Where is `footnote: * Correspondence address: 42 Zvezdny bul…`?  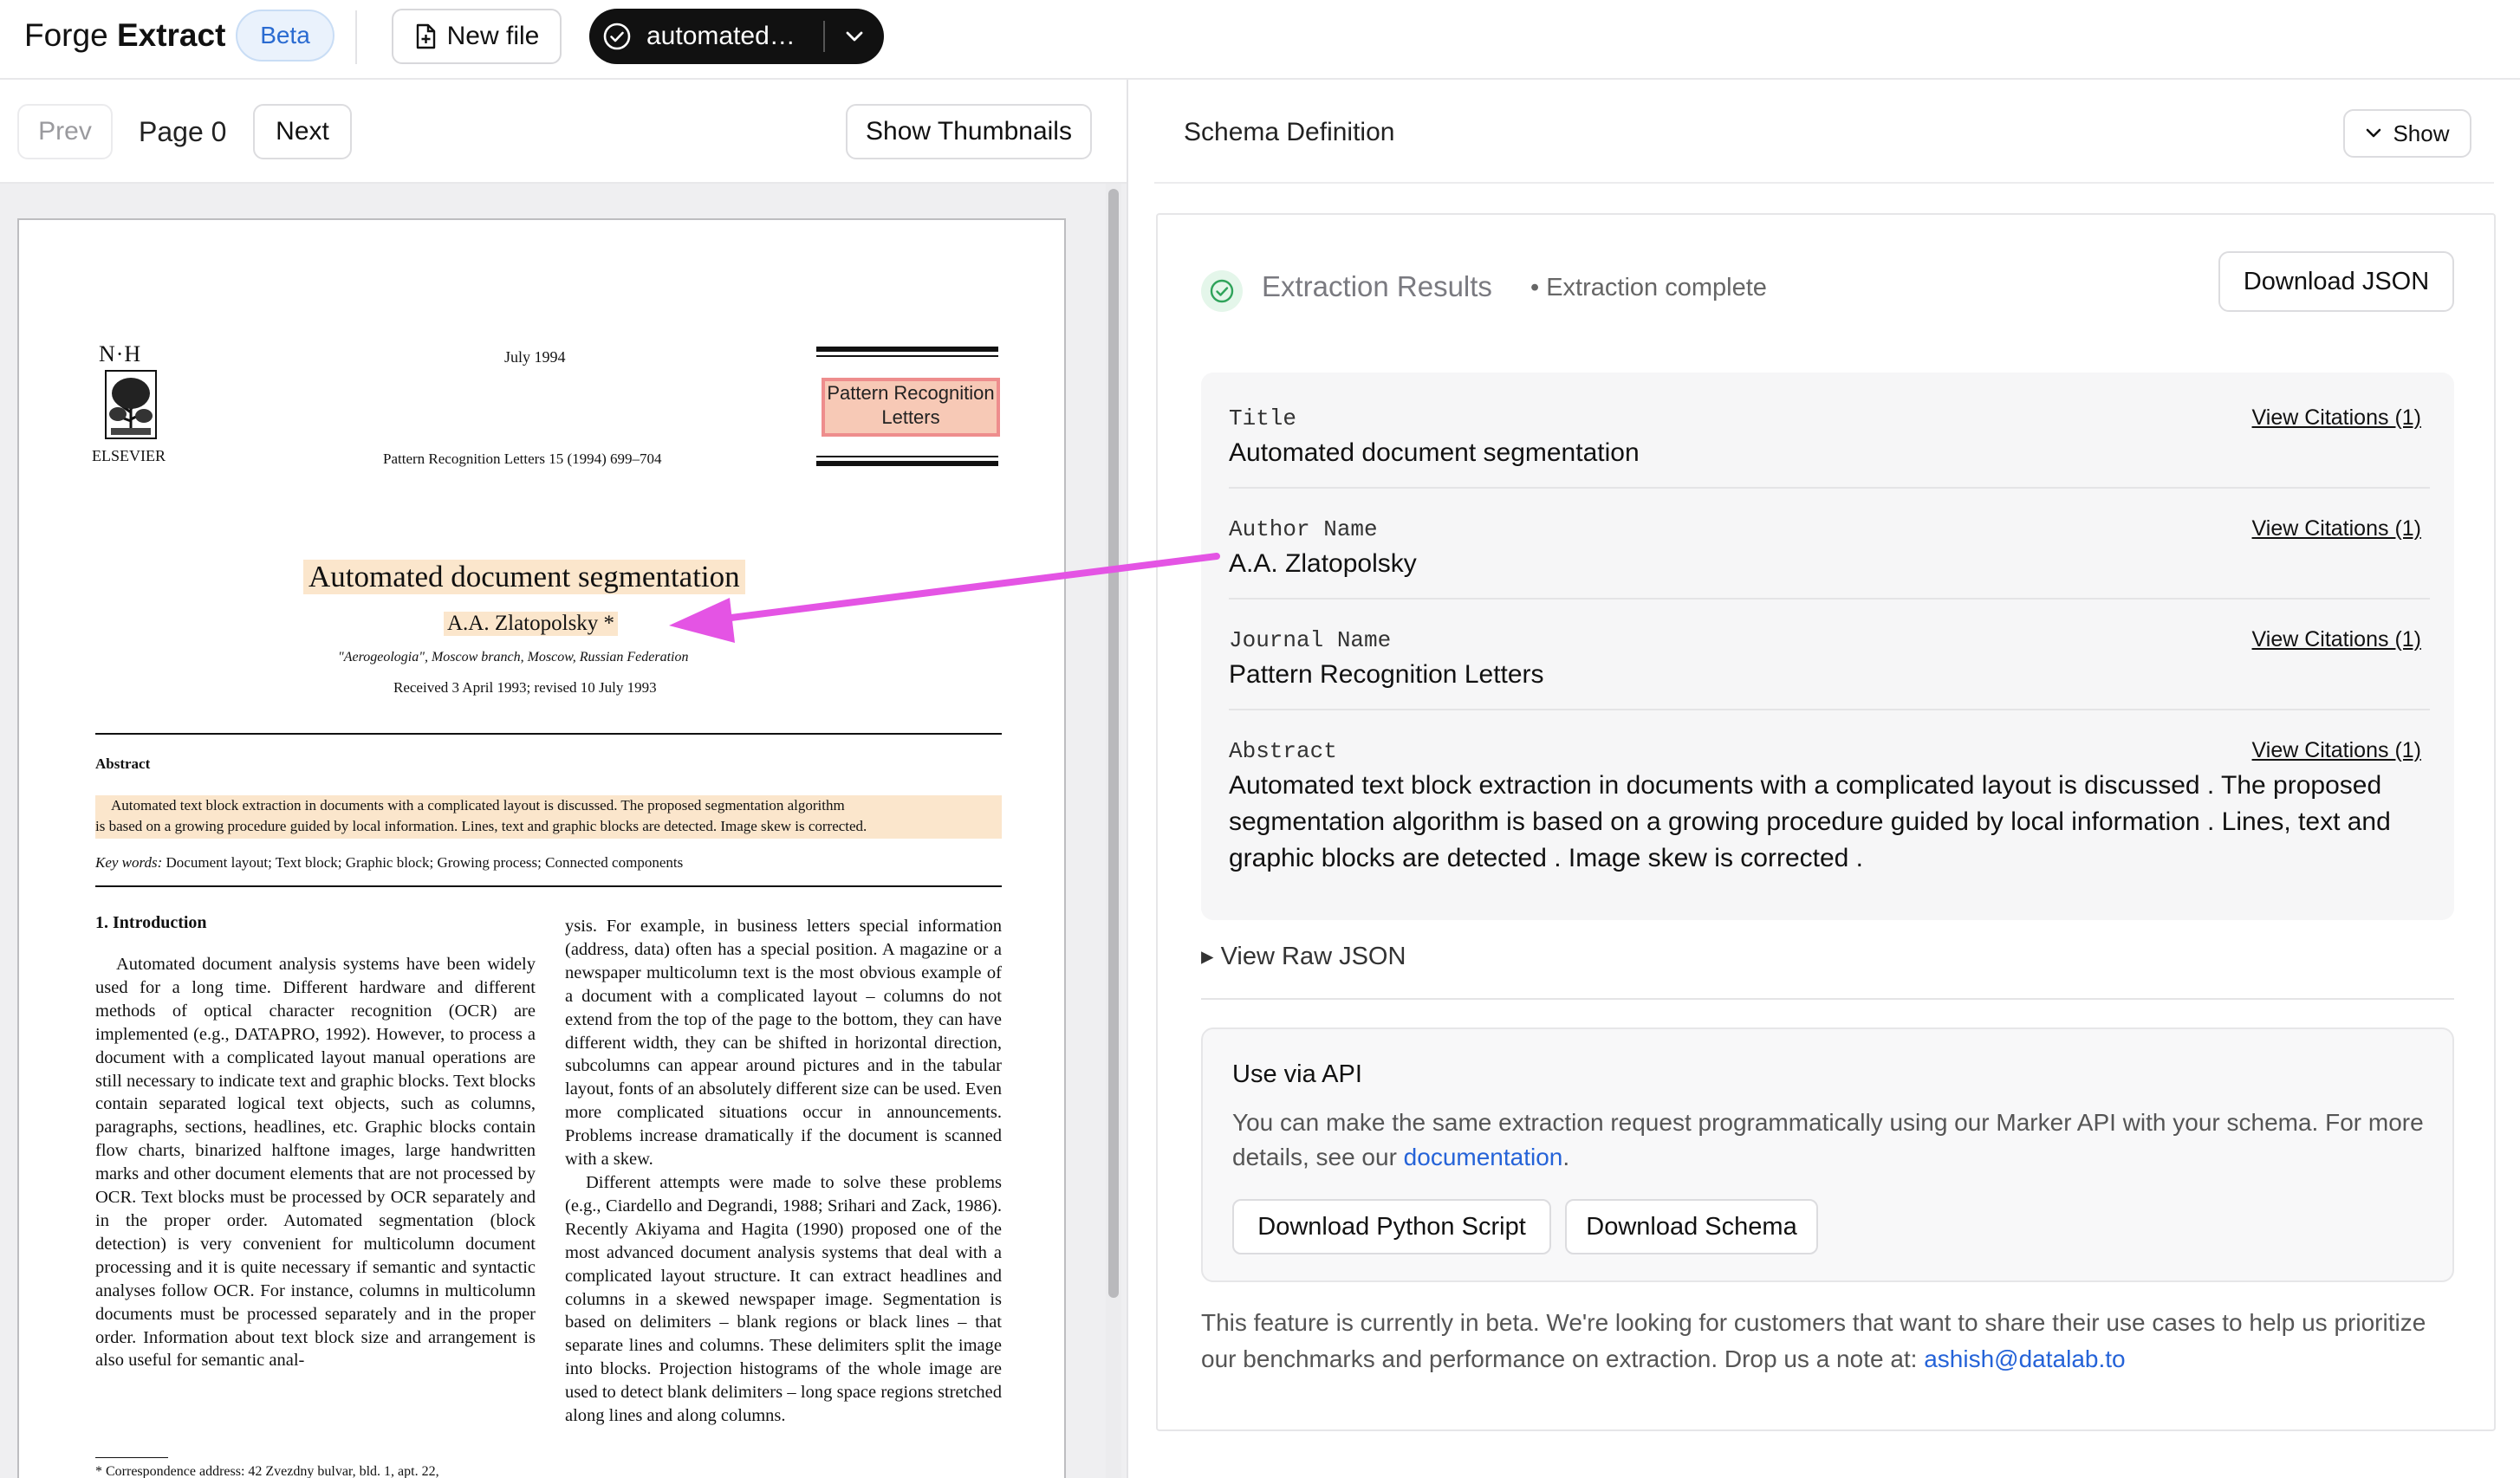
footnote: * Correspondence address: 42 Zvezdny bul… is located at coordinates (267, 1471).